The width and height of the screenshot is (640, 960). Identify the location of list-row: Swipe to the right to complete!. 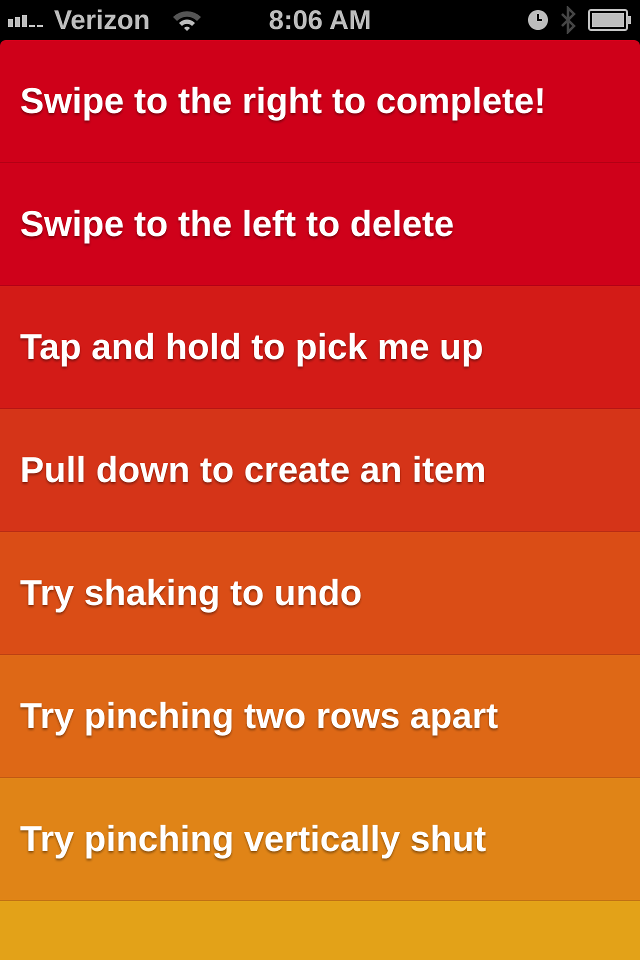
(320, 101).